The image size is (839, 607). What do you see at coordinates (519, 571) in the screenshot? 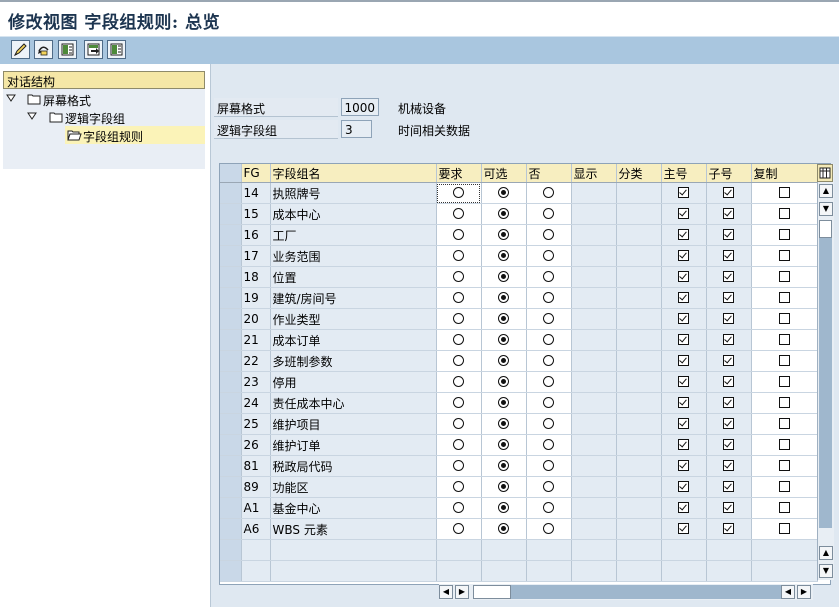
I see `empty-table-row` at bounding box center [519, 571].